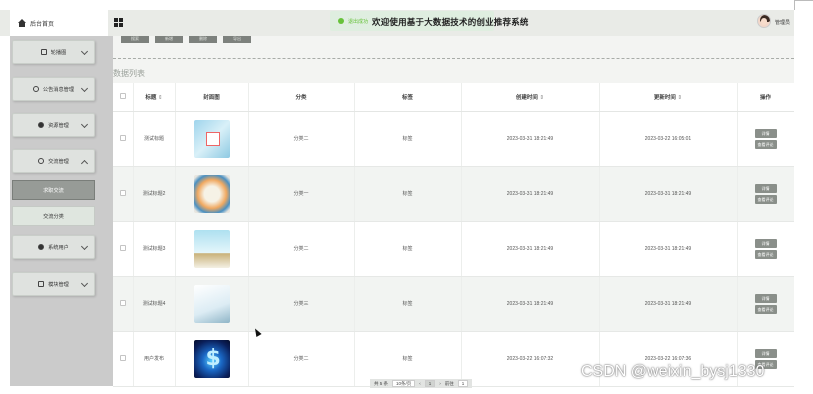 The height and width of the screenshot is (394, 813). What do you see at coordinates (84, 163) in the screenshot?
I see `chevron-up-icon` at bounding box center [84, 163].